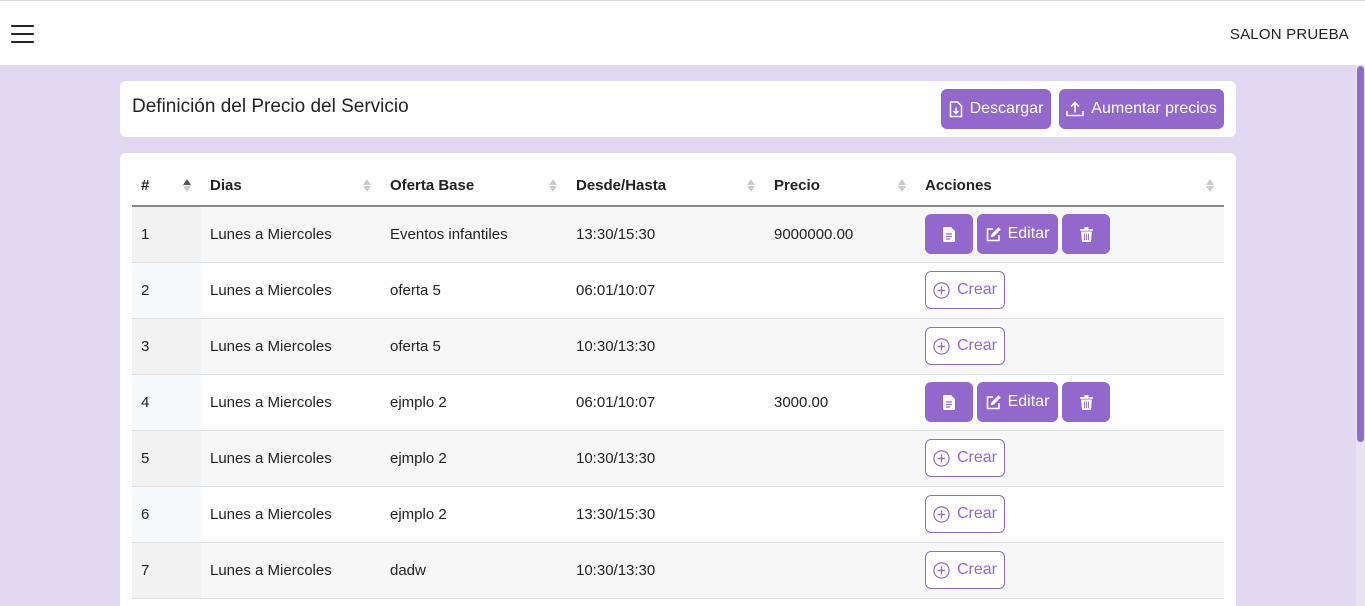 The width and height of the screenshot is (1365, 606). I want to click on column-header-oferta: Oferta Base, so click(474, 186).